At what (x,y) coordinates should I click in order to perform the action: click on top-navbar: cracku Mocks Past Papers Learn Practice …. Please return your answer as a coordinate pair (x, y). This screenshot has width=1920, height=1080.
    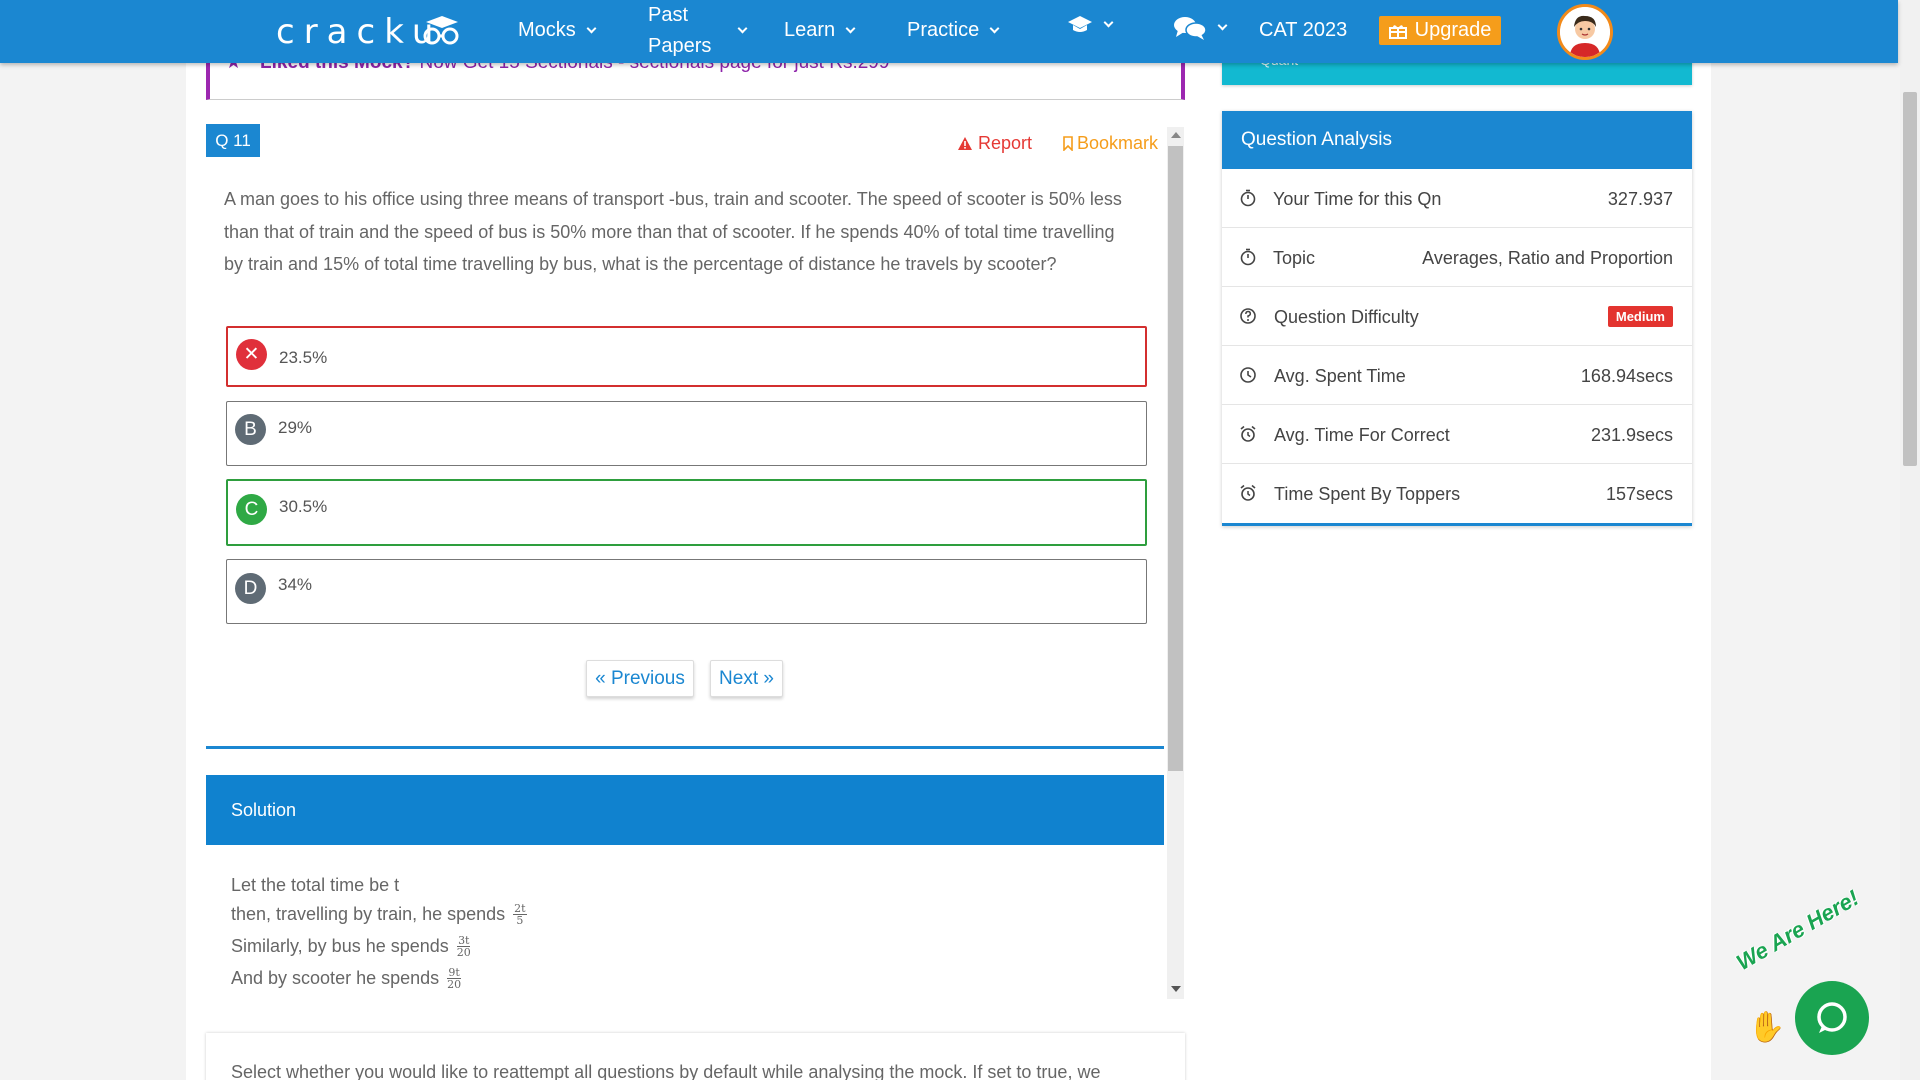
    Looking at the image, I should click on (949, 31).